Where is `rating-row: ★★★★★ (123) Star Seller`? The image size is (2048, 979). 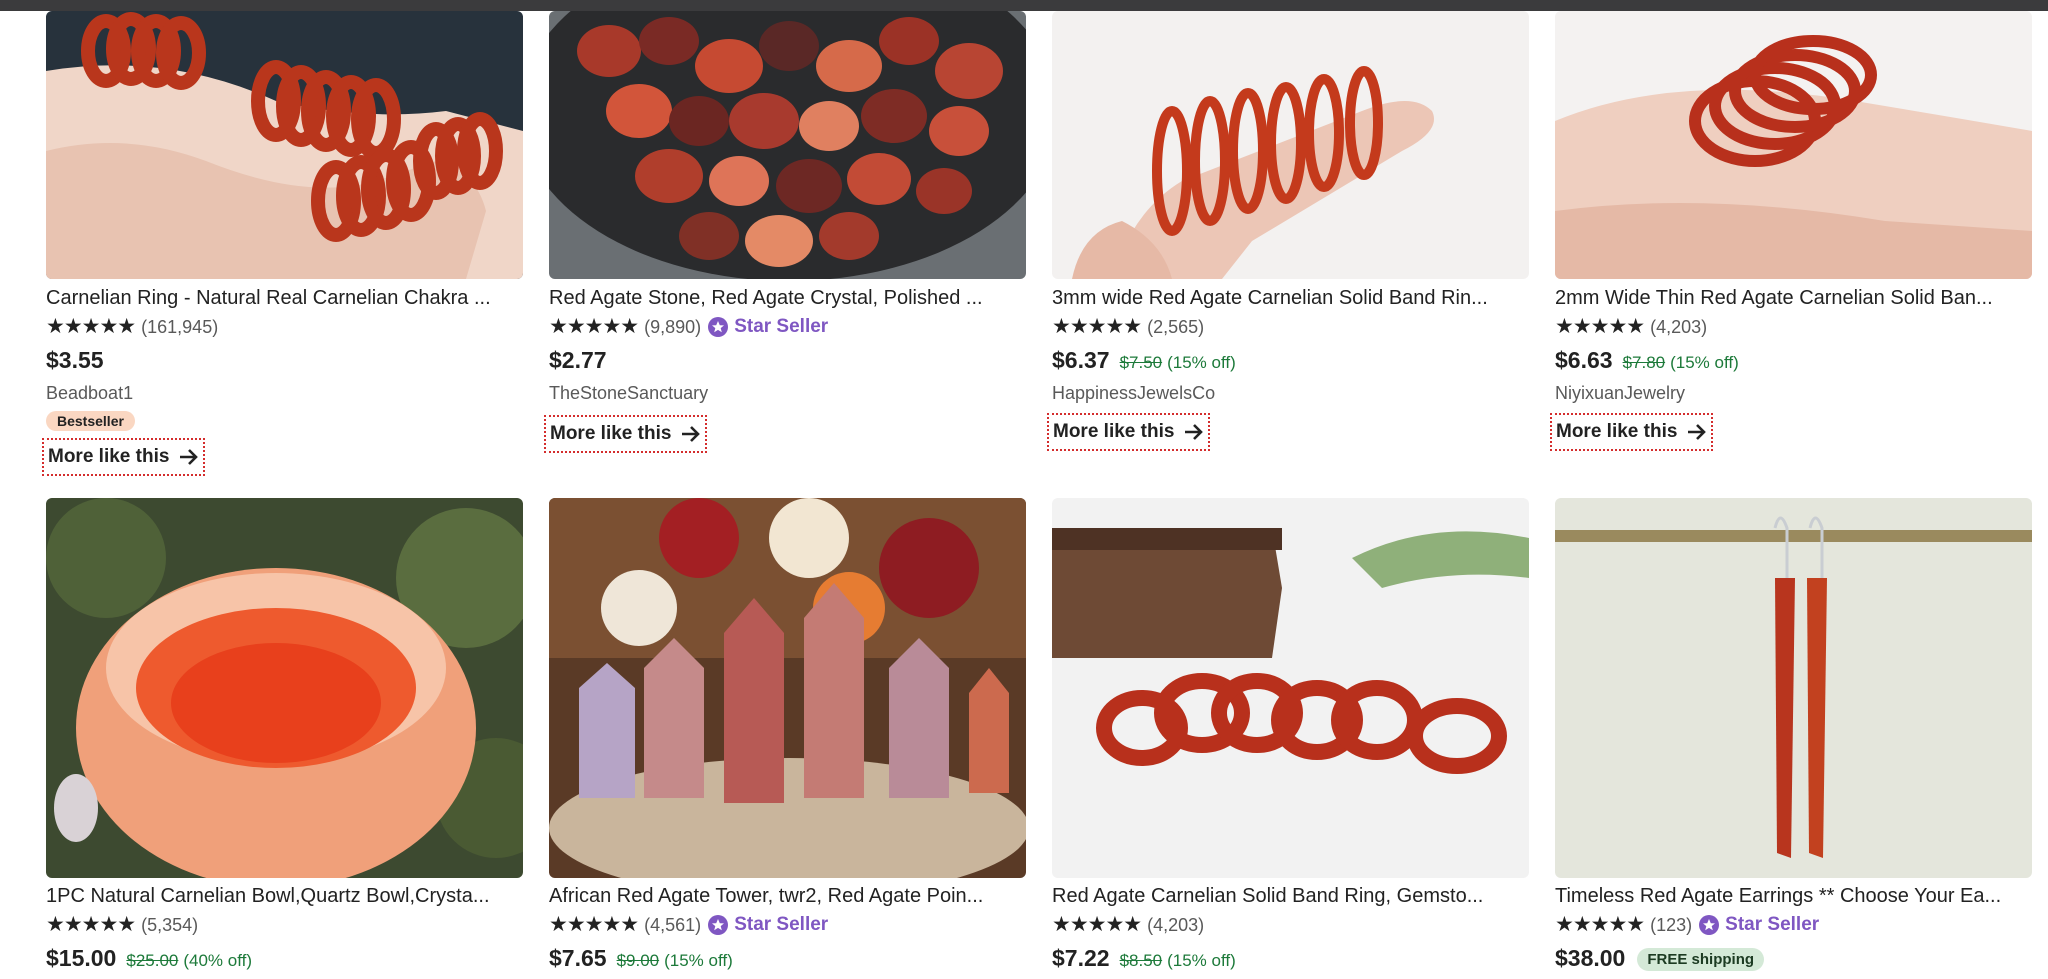 rating-row: ★★★★★ (123) Star Seller is located at coordinates (1793, 925).